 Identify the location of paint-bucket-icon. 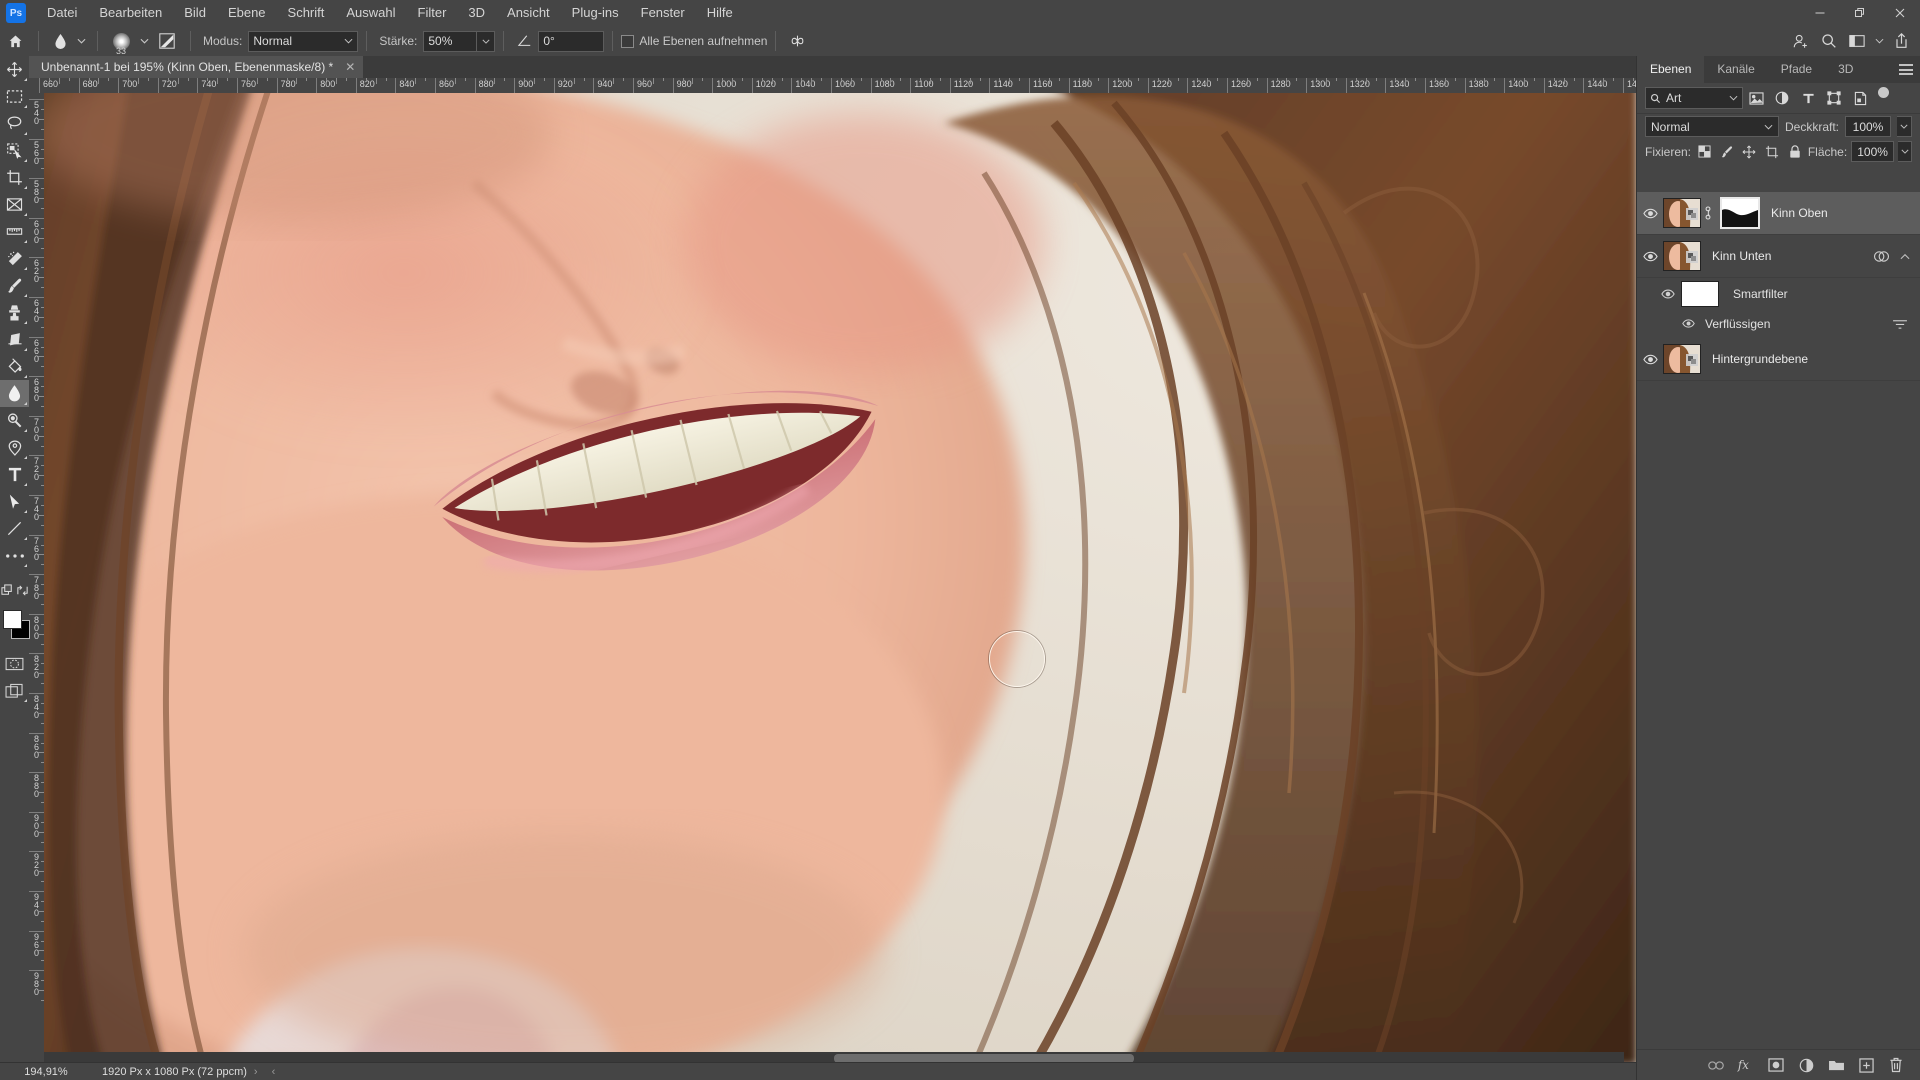
(14, 366).